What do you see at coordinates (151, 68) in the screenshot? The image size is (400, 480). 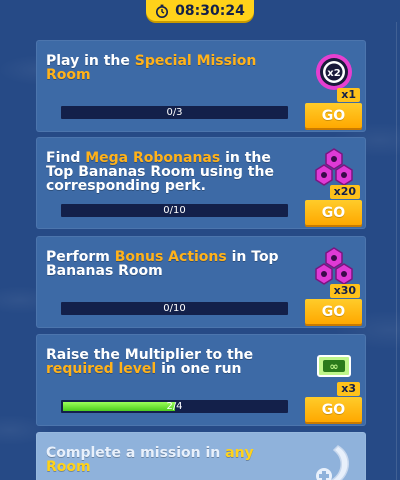 I see `mission-title: Play in the Special Mission Room` at bounding box center [151, 68].